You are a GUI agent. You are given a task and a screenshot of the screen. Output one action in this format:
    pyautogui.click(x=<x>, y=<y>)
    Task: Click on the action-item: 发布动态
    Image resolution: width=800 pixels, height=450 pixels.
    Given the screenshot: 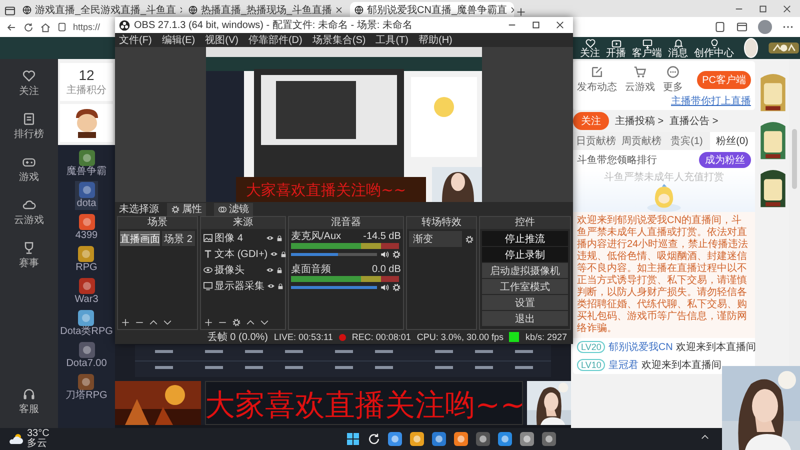 What is the action you would take?
    pyautogui.click(x=597, y=79)
    